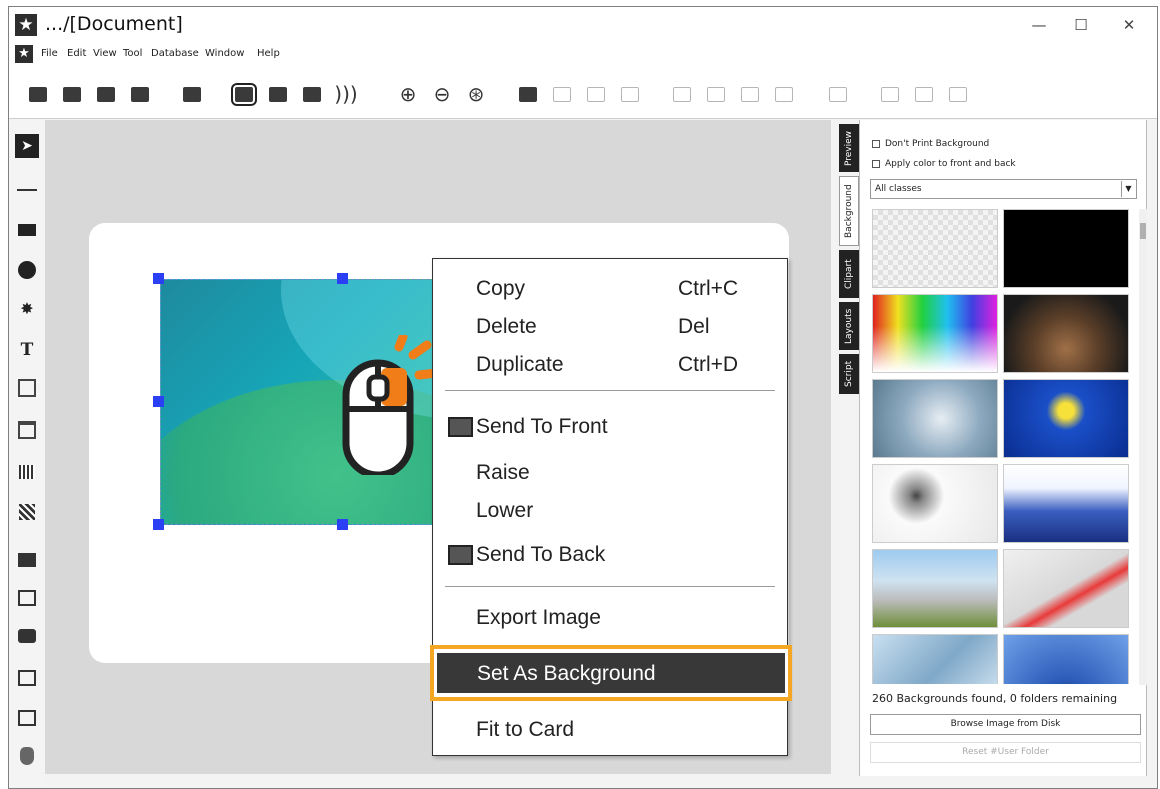  What do you see at coordinates (924, 94) in the screenshot?
I see `same-size-button` at bounding box center [924, 94].